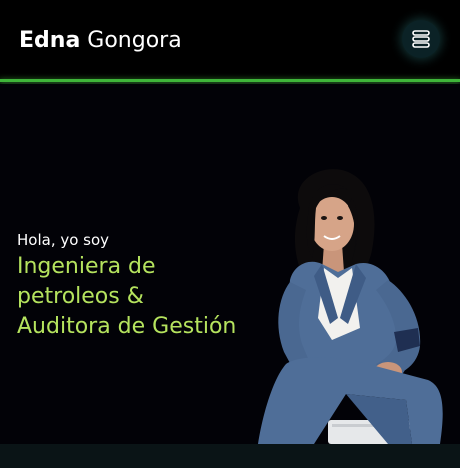 The image size is (460, 468). Describe the element at coordinates (63, 240) in the screenshot. I see `hero-greeting: Hola, yo soy` at that location.